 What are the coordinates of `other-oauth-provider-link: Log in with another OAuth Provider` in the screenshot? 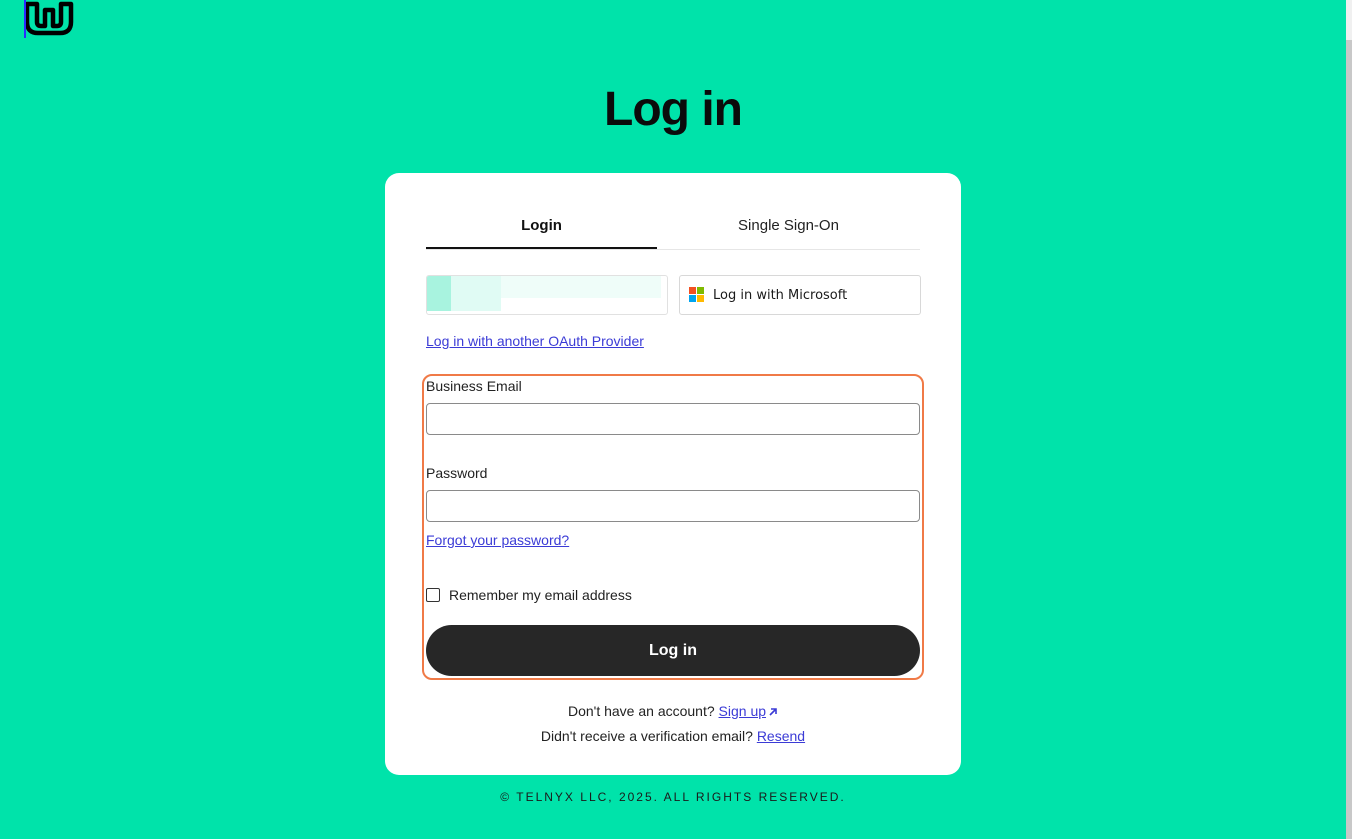 It's located at (535, 341).